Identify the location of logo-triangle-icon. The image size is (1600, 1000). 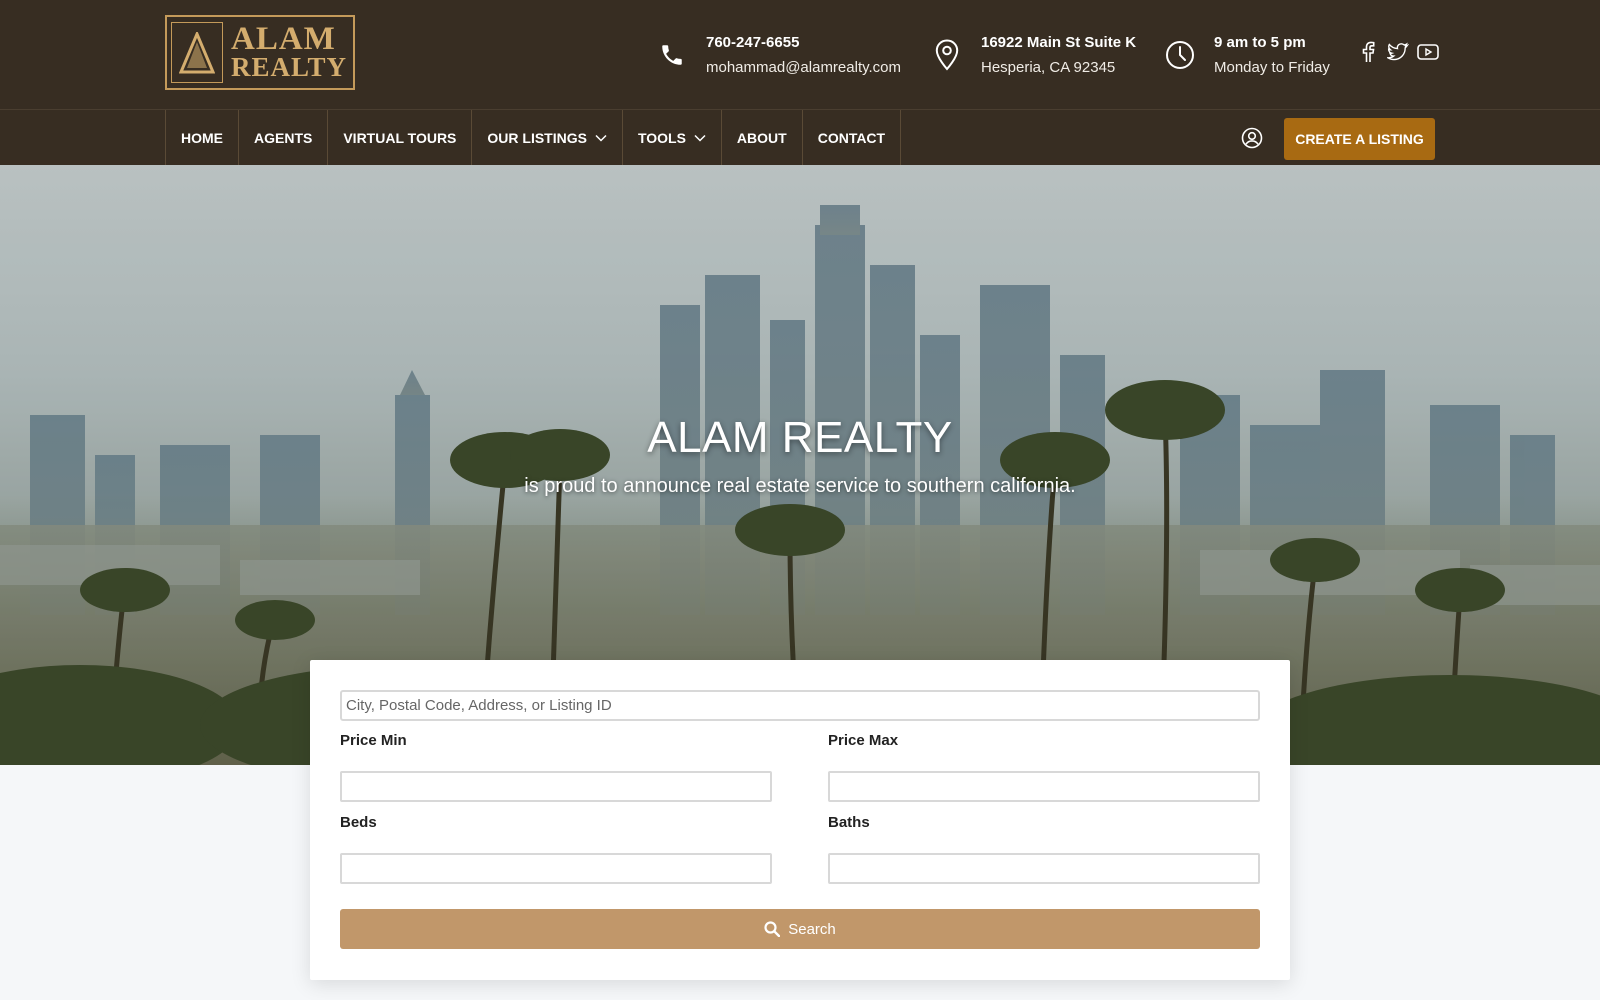
(197, 52).